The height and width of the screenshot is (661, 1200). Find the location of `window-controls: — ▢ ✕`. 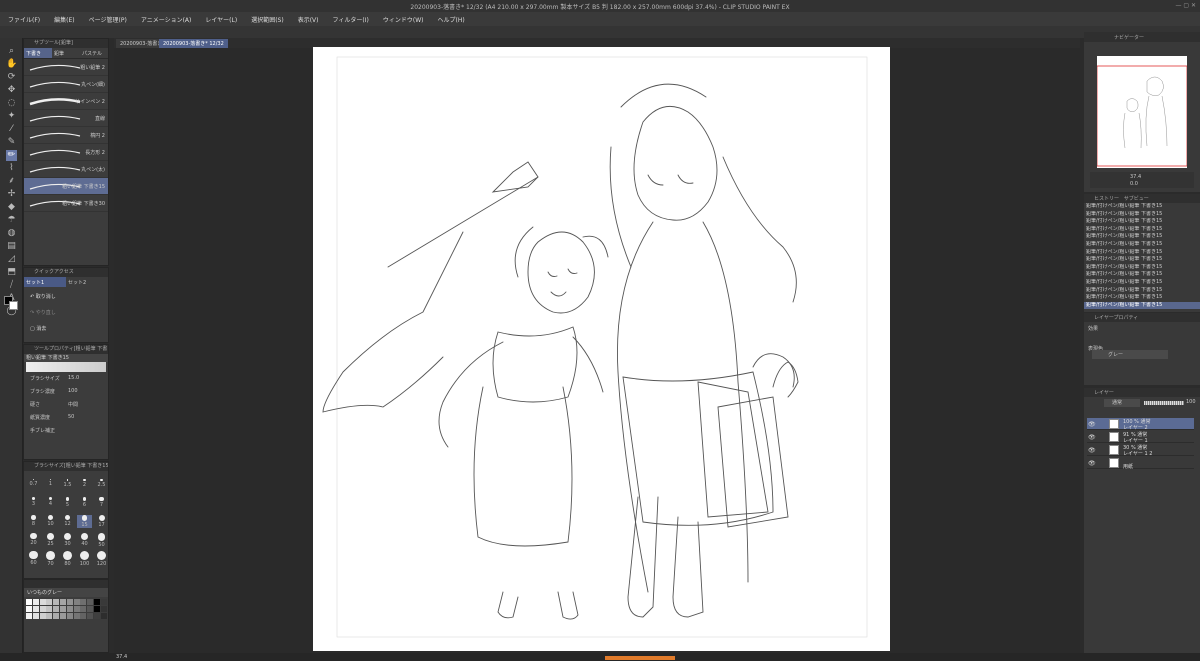

window-controls: — ▢ ✕ is located at coordinates (1185, 5).